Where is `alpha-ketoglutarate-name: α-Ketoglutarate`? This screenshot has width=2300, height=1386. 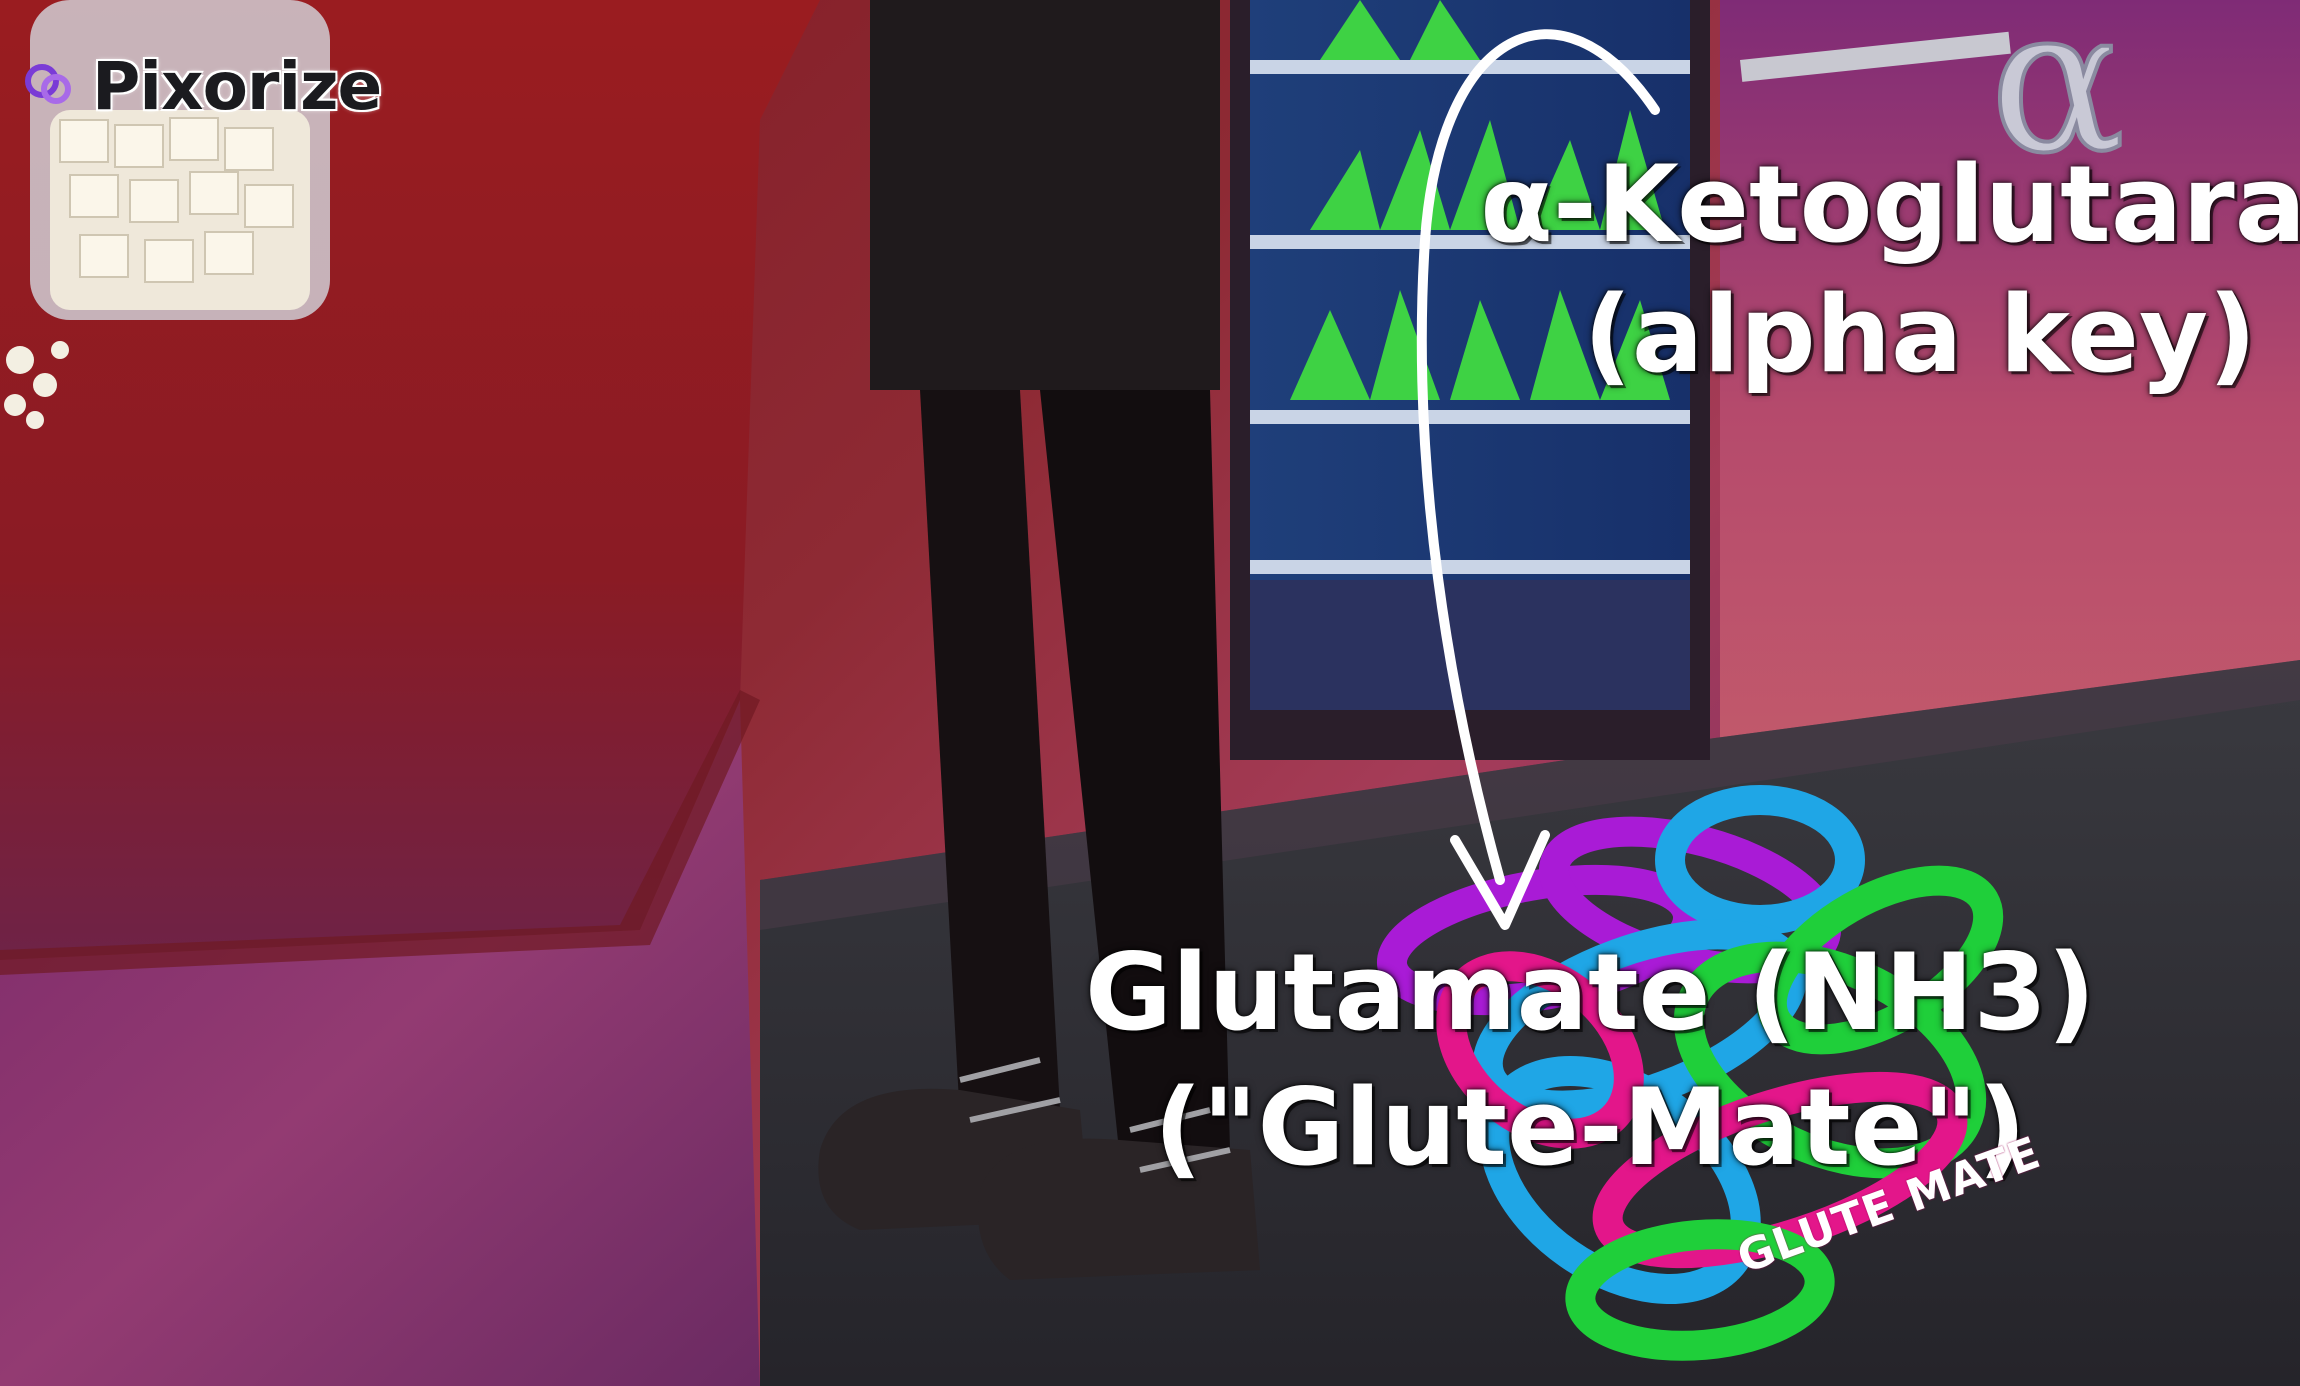 alpha-ketoglutarate-name: α-Ketoglutarate is located at coordinates (1890, 204).